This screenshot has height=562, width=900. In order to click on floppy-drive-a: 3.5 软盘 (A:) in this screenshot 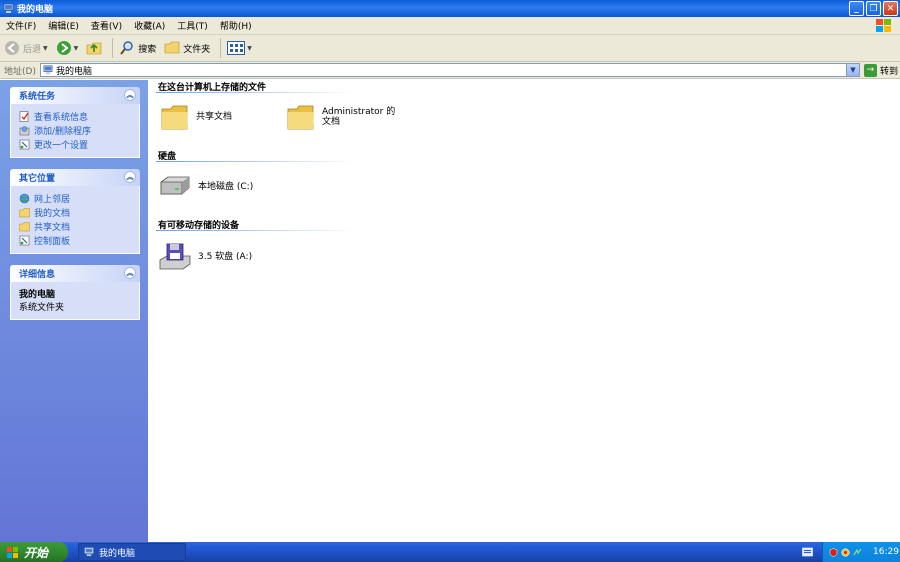, I will do `click(205, 257)`.